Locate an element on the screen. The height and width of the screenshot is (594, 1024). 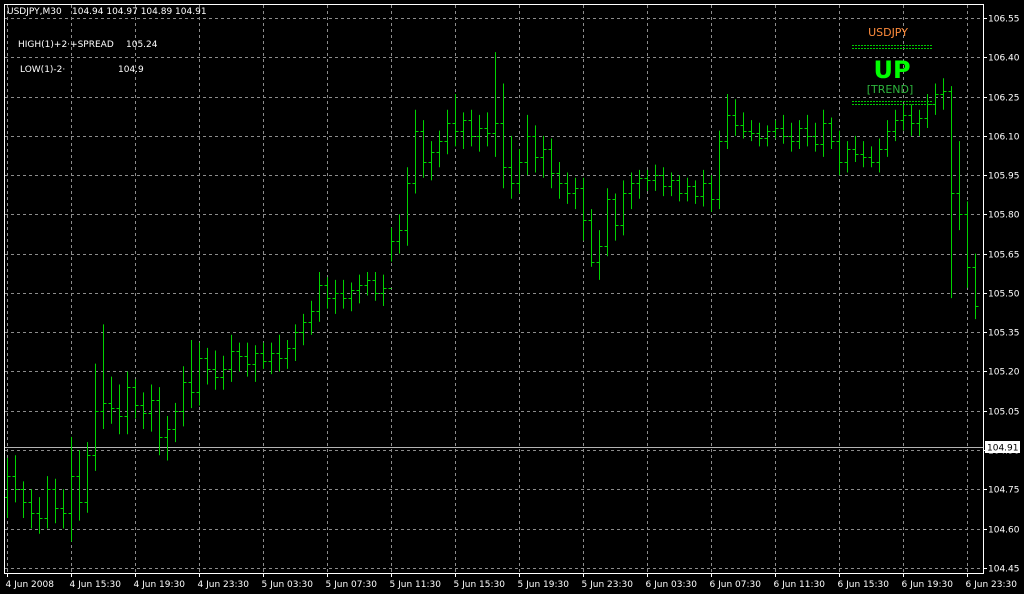
last-price-label: 104.91 is located at coordinates (1003, 449).